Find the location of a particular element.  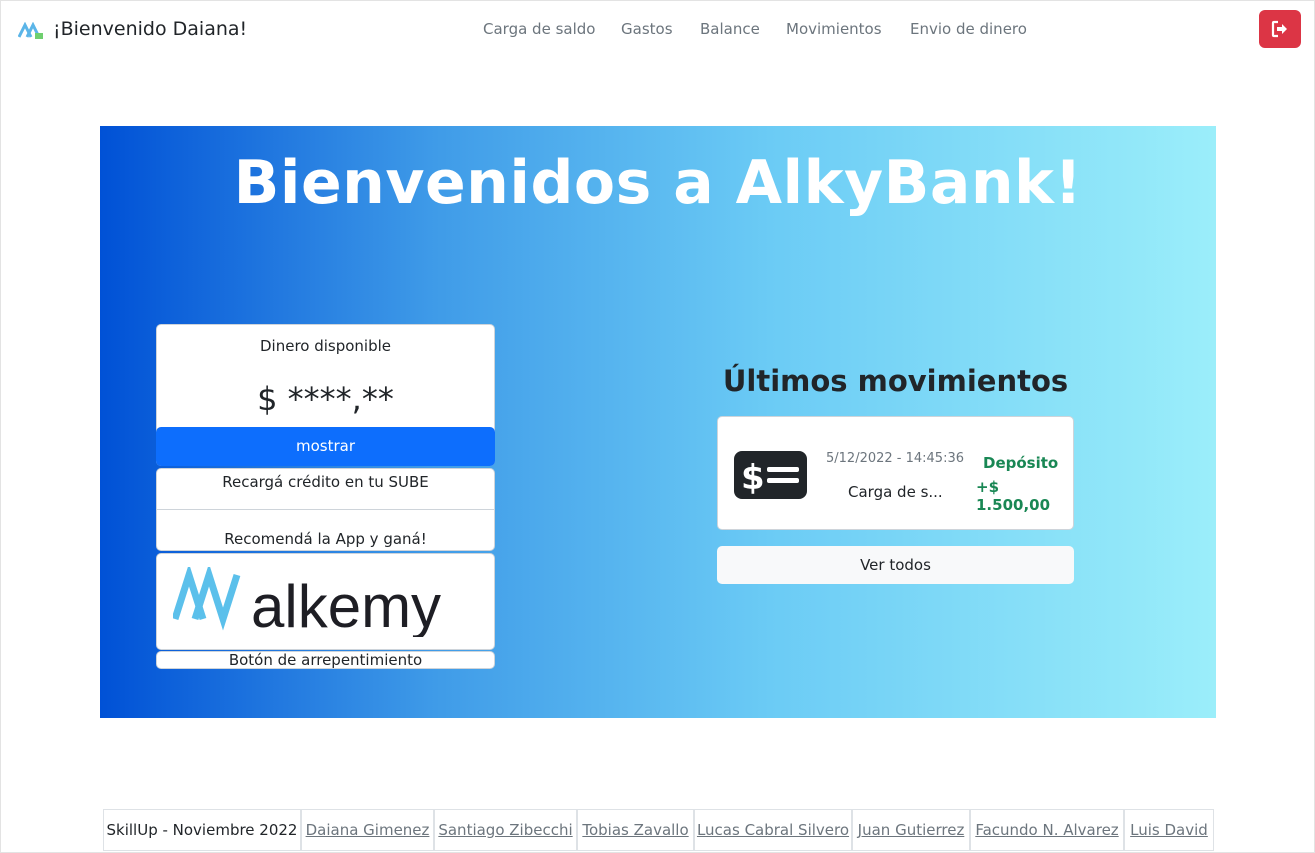

footer-author-link: Luis David is located at coordinates (1169, 830).